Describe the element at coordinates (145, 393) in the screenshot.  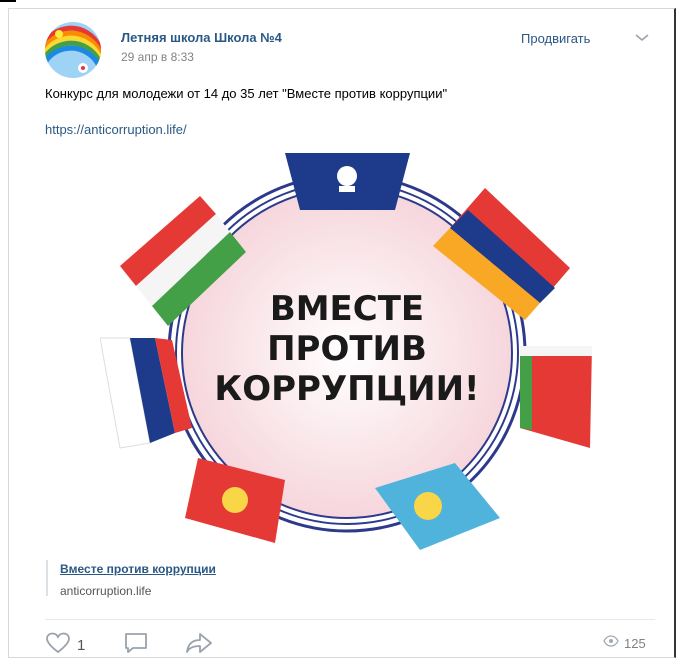
I see `flag-russia` at that location.